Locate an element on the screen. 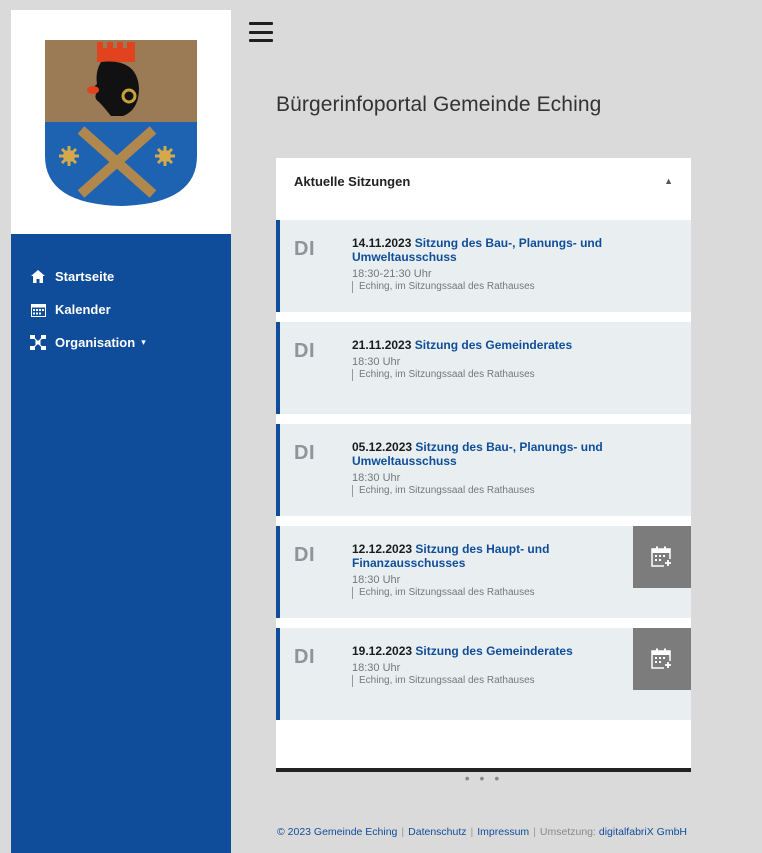  main-navigation: Startseite Kalender Organisation ▾ is located at coordinates (121, 296).